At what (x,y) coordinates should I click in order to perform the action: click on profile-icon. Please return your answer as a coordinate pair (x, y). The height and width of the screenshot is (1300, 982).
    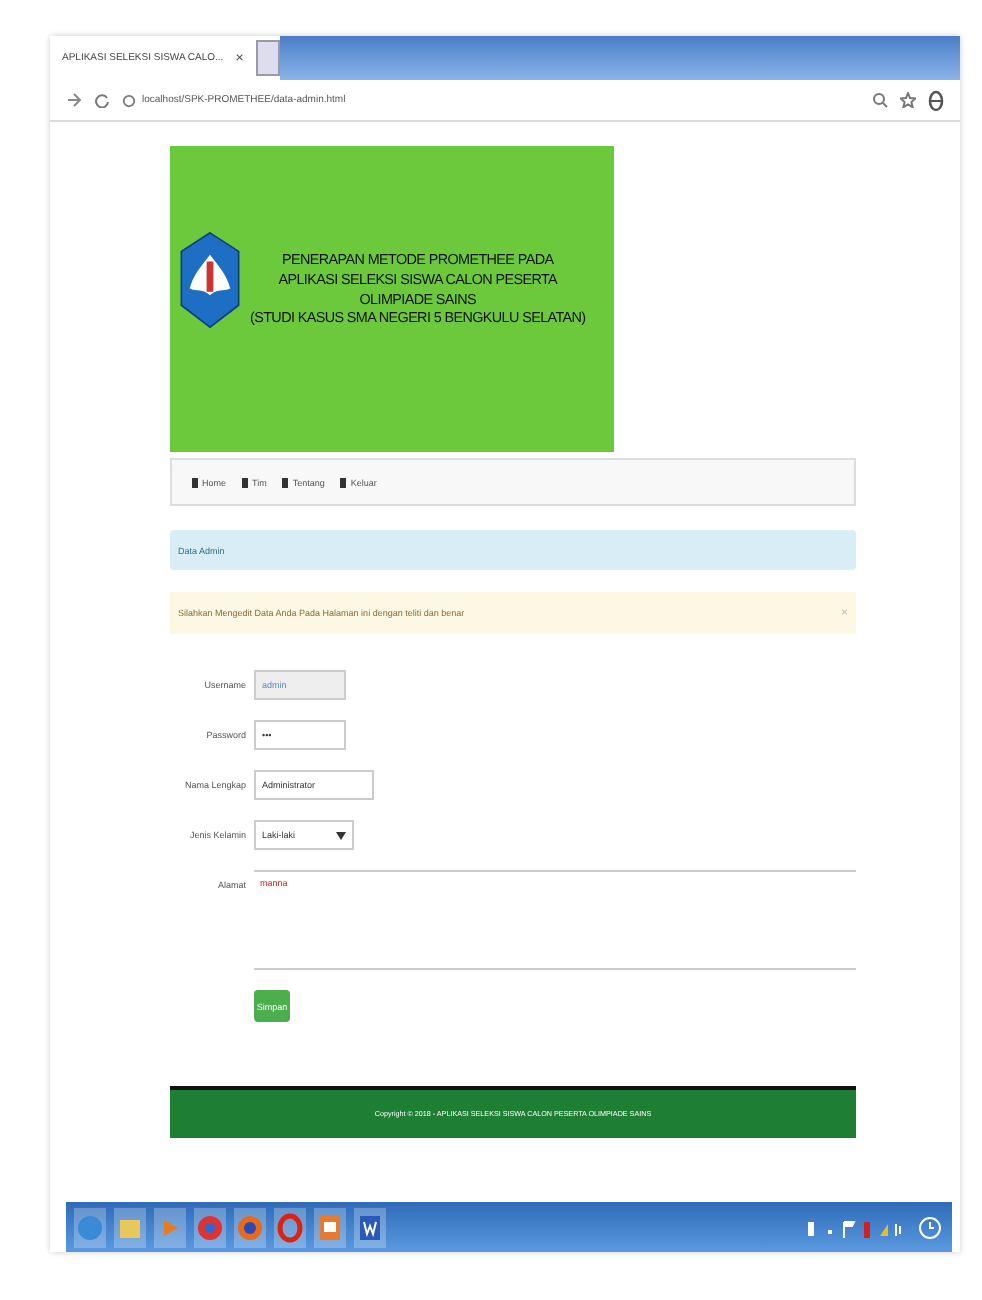
    Looking at the image, I should click on (936, 100).